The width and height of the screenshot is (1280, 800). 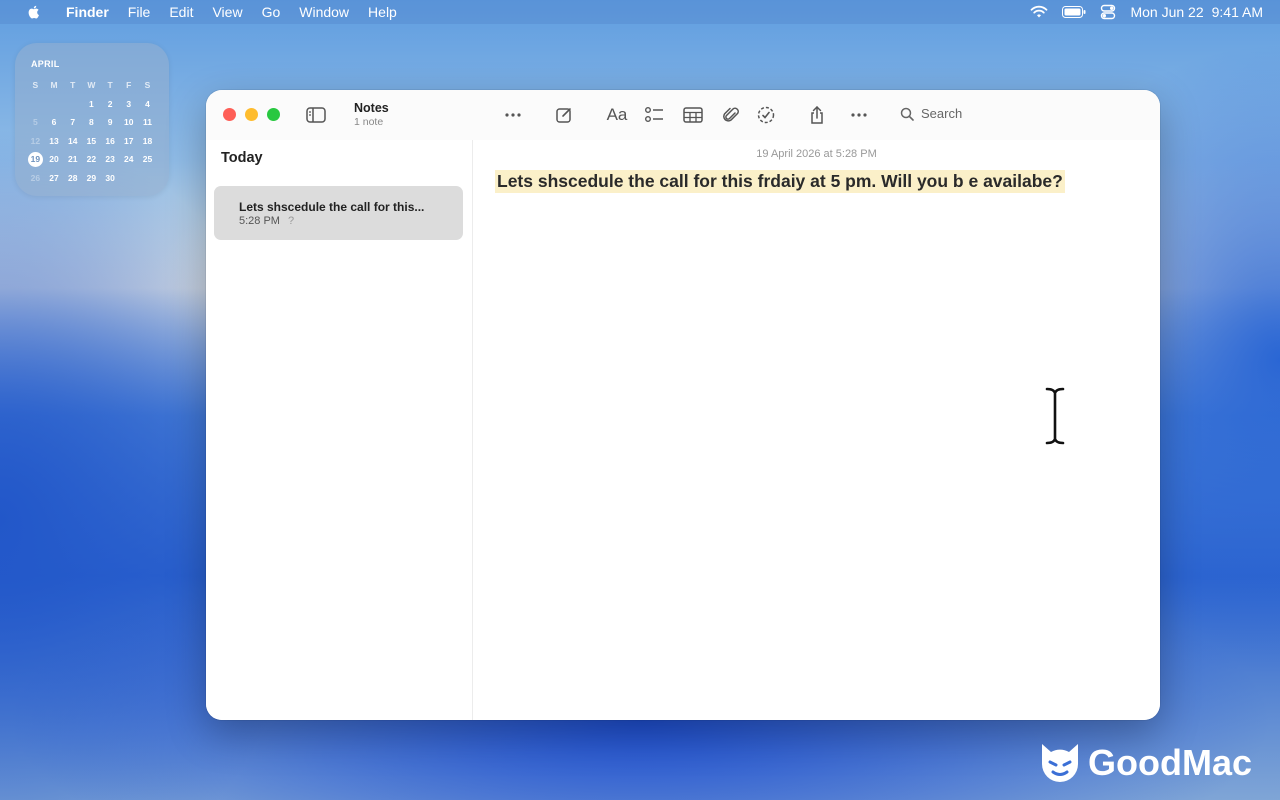 What do you see at coordinates (564, 115) in the screenshot?
I see `compose-note-icon` at bounding box center [564, 115].